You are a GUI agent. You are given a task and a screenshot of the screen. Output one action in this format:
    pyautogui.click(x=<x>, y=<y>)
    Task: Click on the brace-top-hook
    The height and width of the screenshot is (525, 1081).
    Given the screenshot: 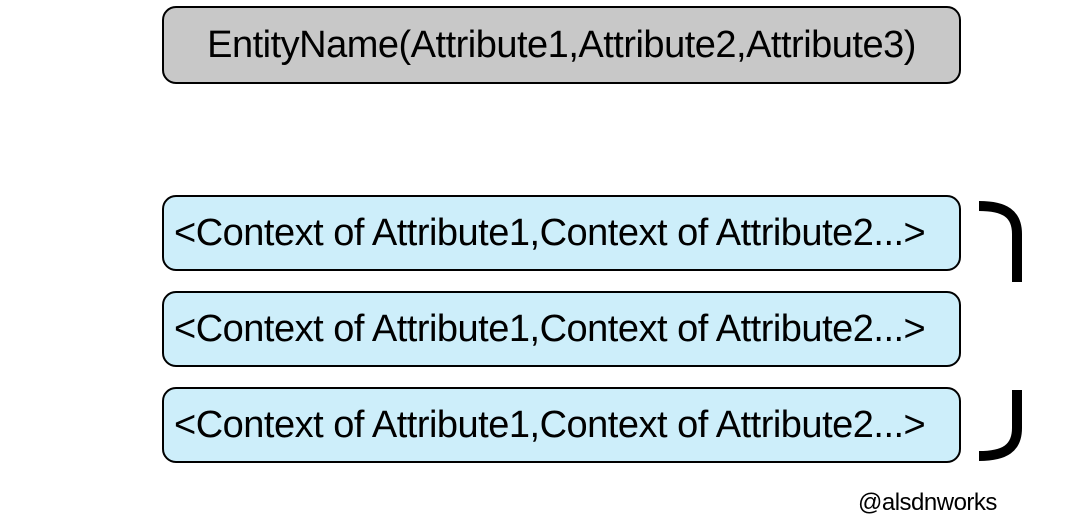 What is the action you would take?
    pyautogui.click(x=1000, y=241)
    